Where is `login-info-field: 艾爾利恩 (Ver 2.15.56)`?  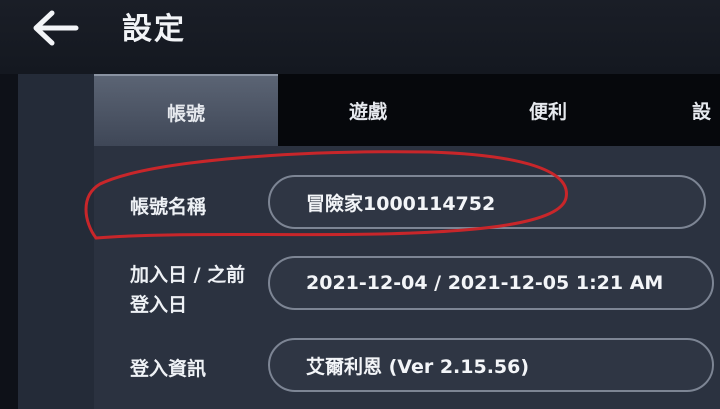 login-info-field: 艾爾利恩 (Ver 2.15.56) is located at coordinates (491, 365).